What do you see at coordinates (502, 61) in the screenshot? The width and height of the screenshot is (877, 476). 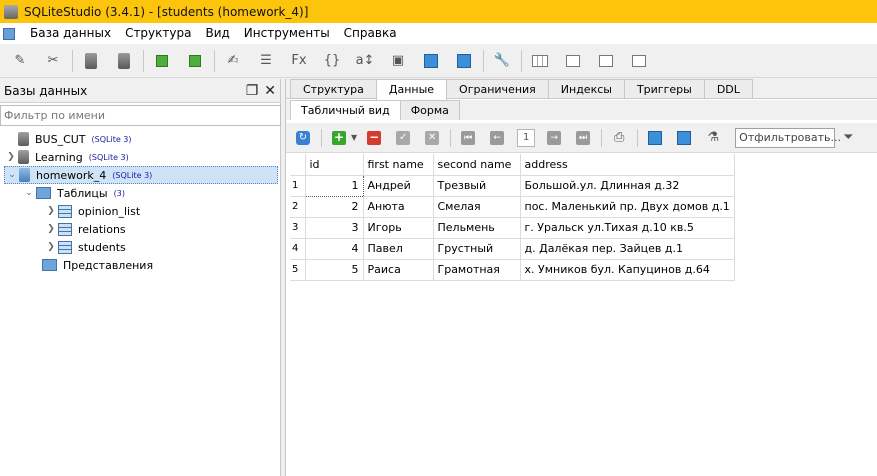 I see `settings-button: 🔧` at bounding box center [502, 61].